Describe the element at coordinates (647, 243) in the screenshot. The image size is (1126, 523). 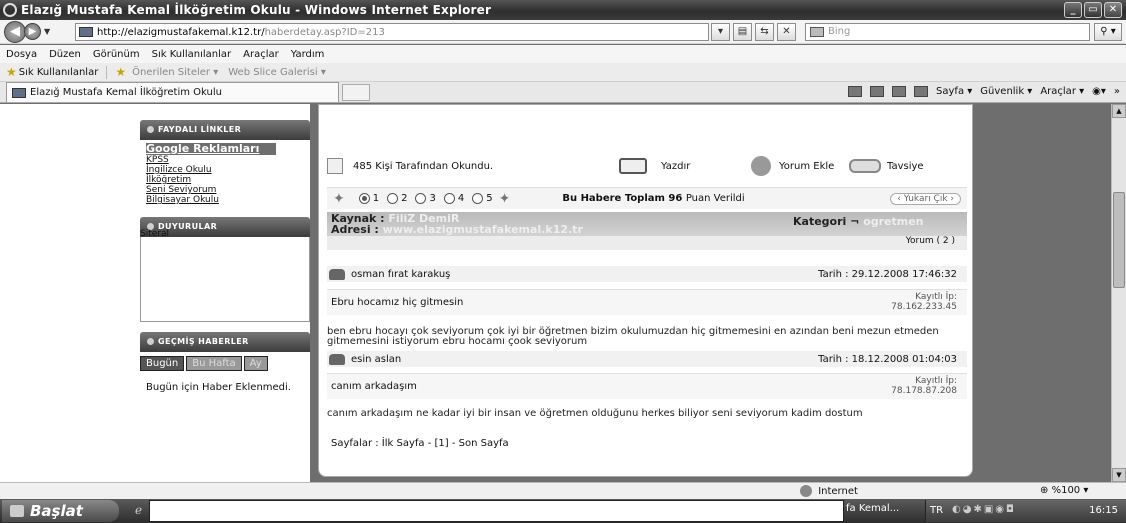
I see `comment-count: Yorum ( 2 )` at that location.